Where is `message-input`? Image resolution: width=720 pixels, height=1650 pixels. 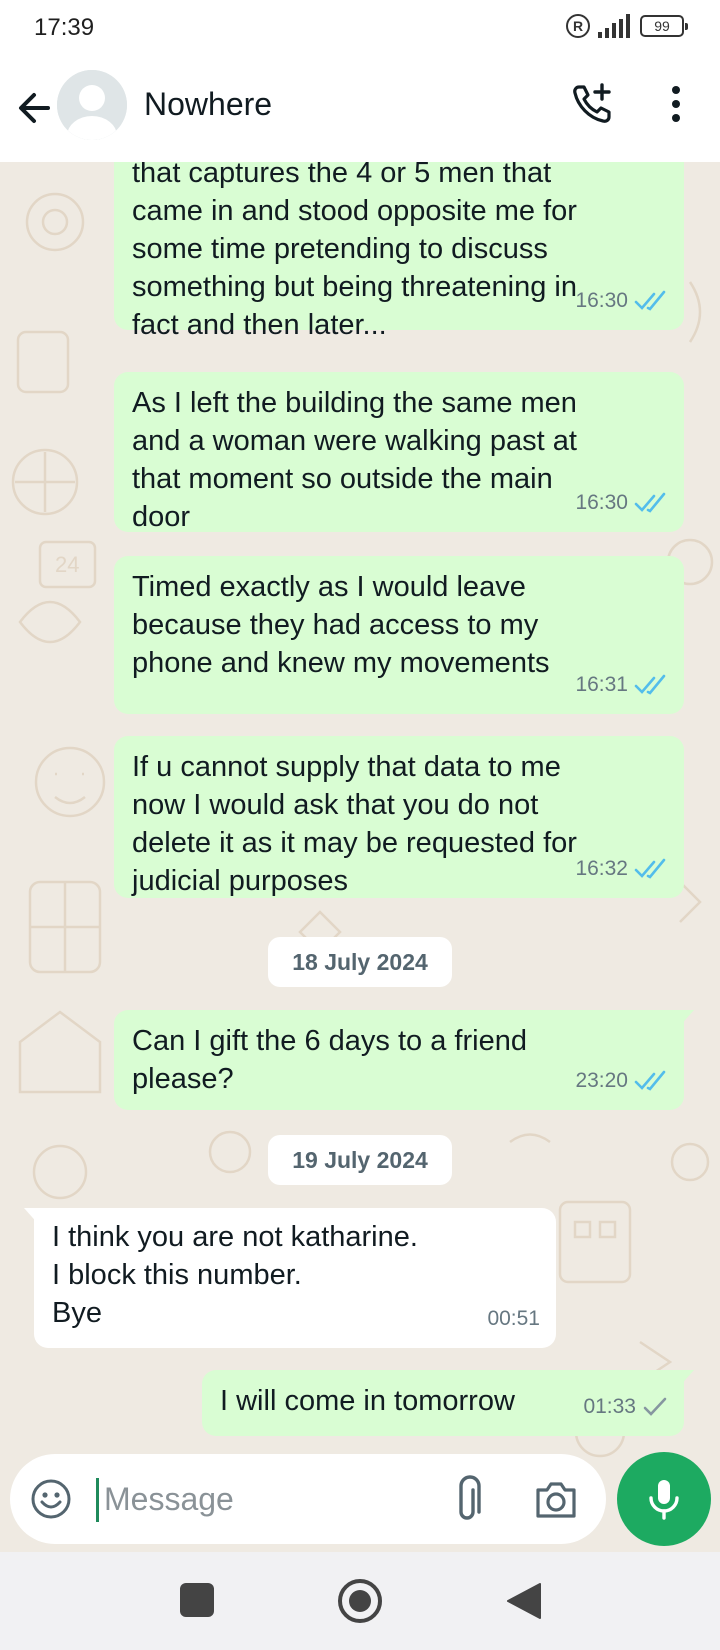
message-input is located at coordinates (254, 1499).